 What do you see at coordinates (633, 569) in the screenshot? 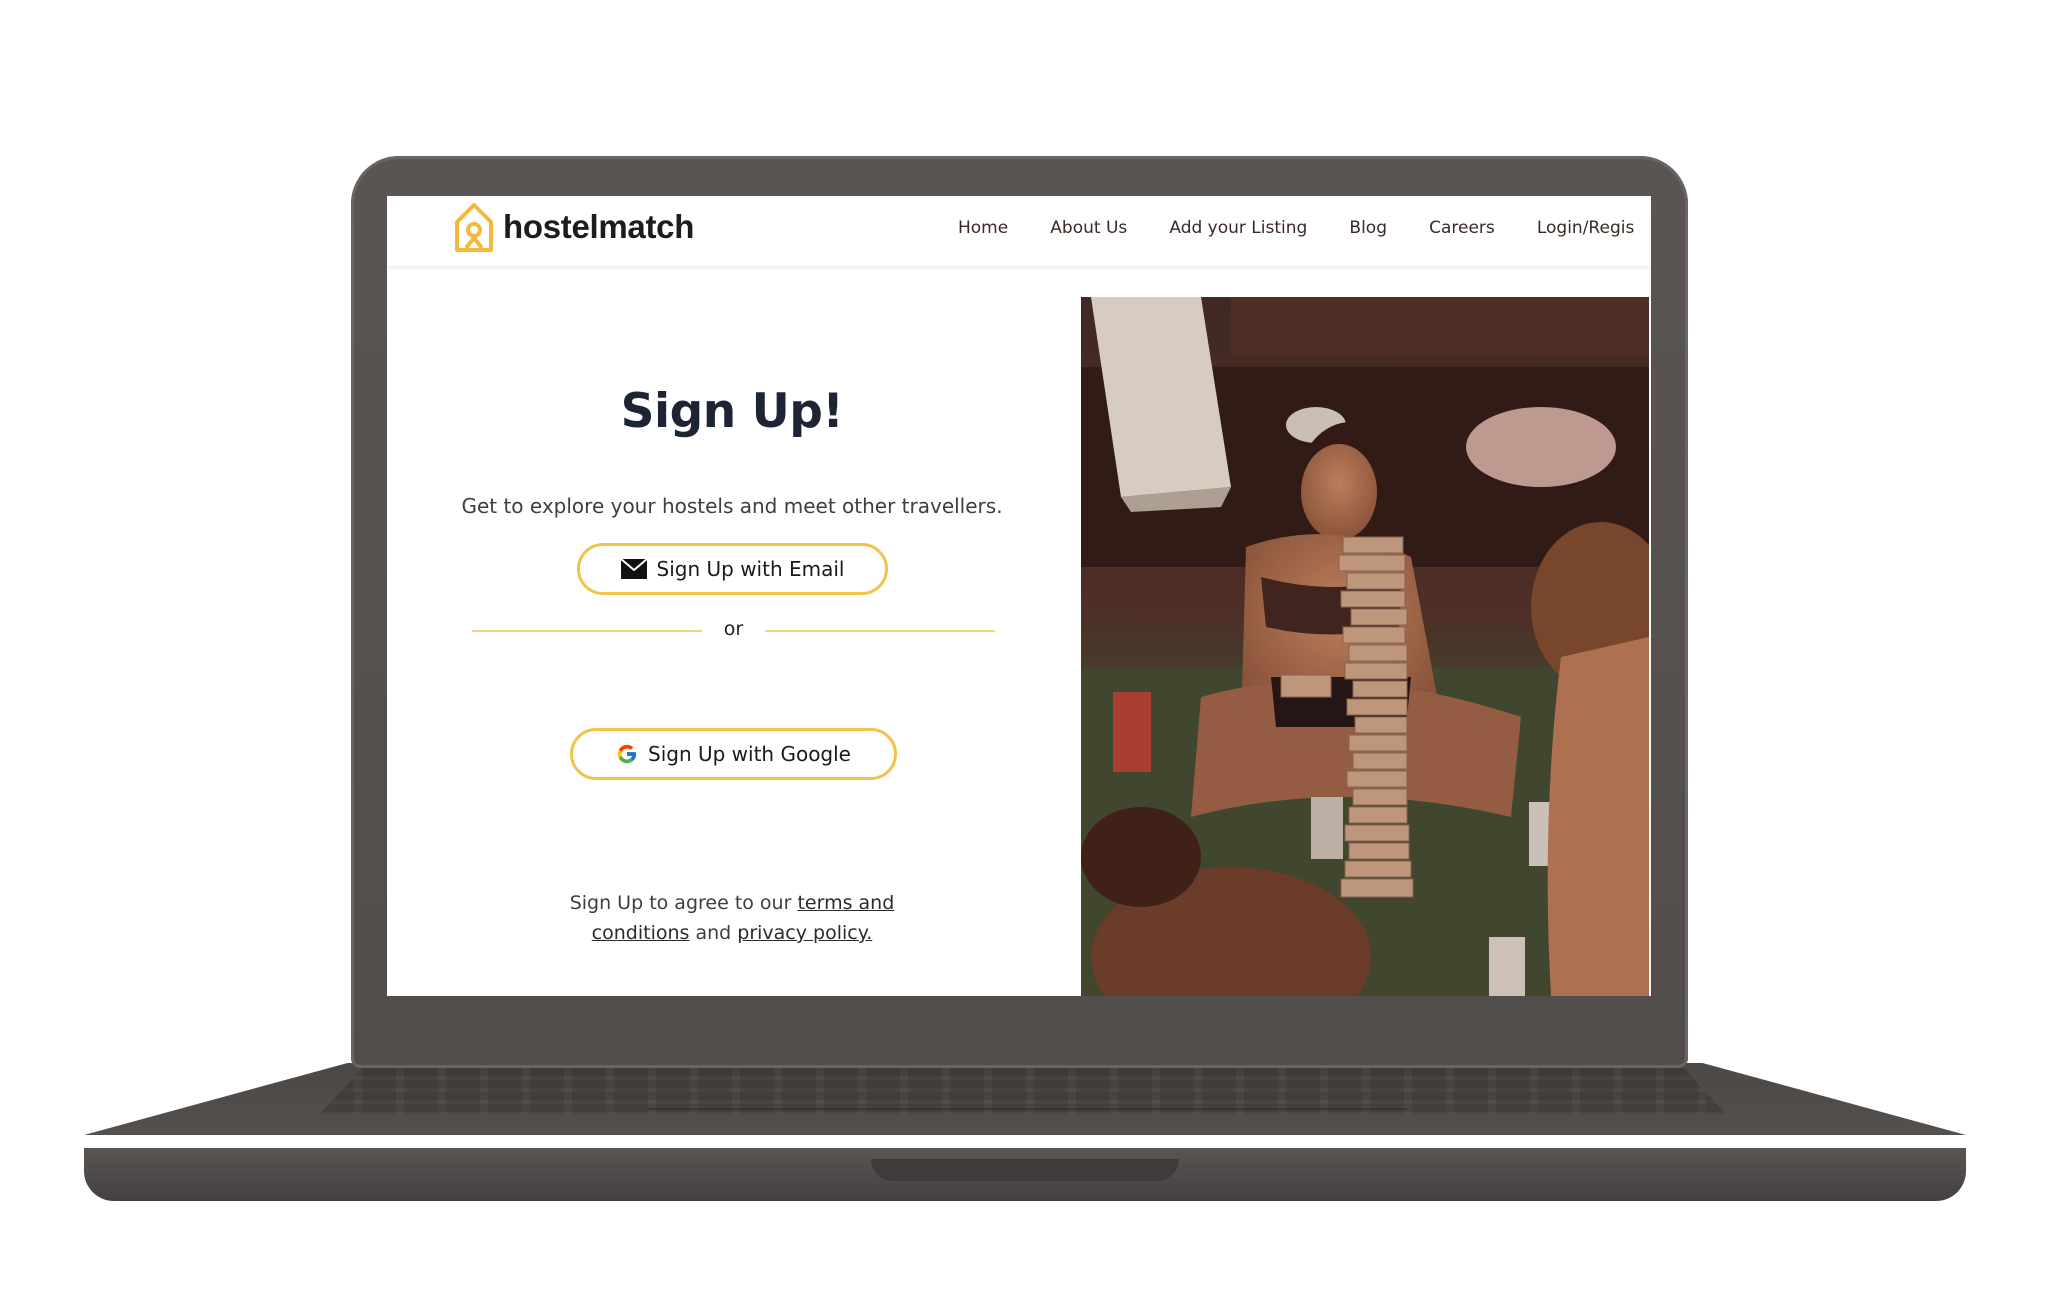
I see `envelope-icon` at bounding box center [633, 569].